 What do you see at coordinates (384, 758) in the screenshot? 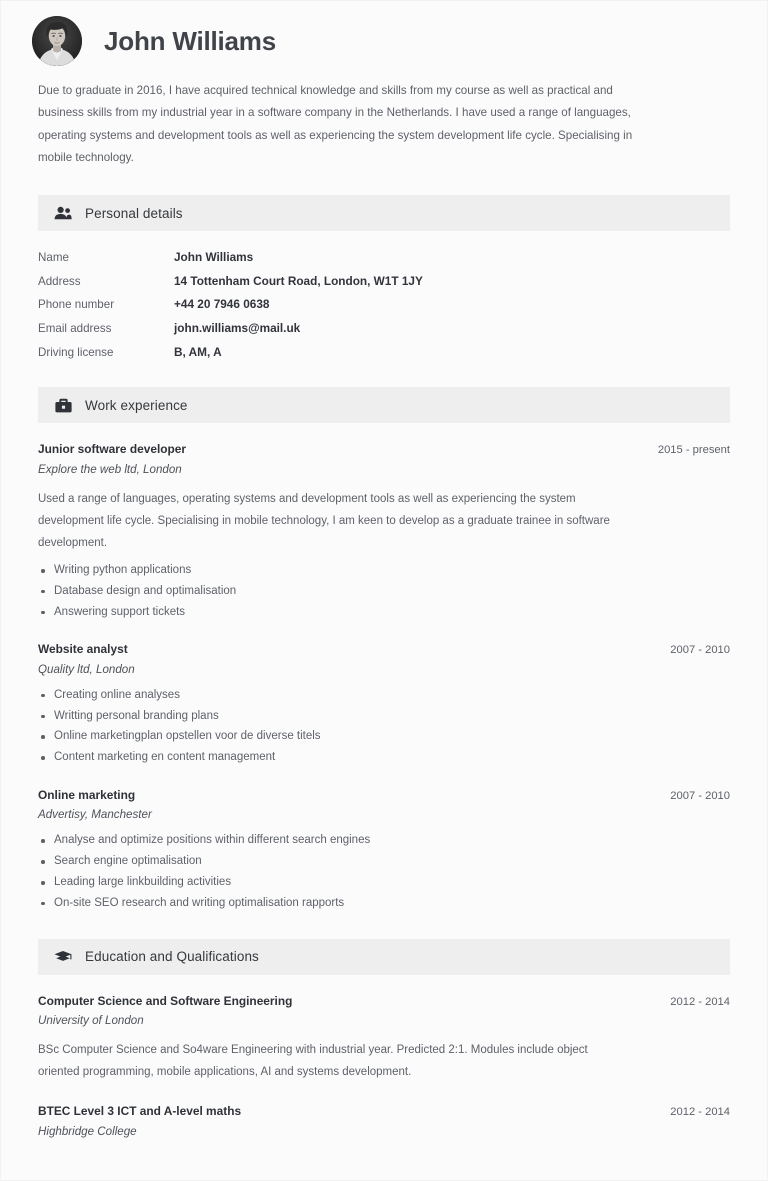
I see `list-item: Content marketing en content management` at bounding box center [384, 758].